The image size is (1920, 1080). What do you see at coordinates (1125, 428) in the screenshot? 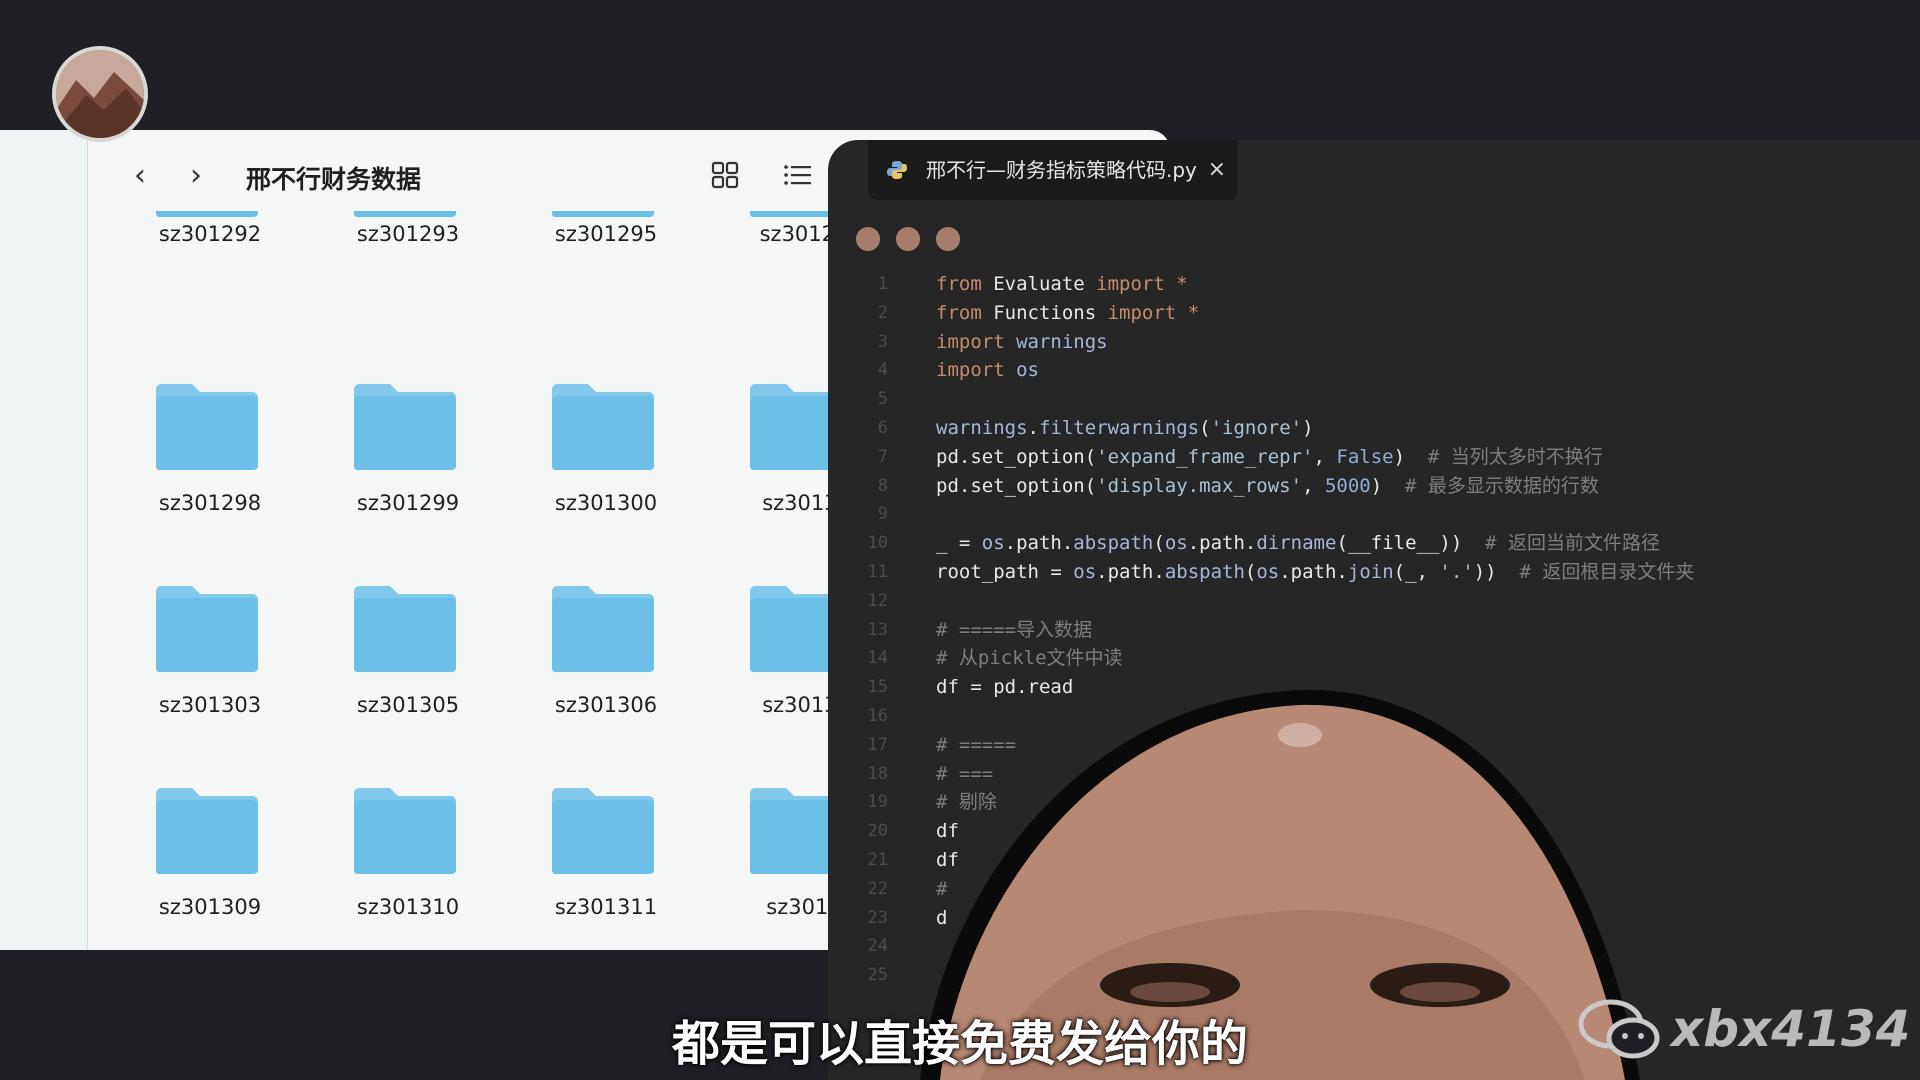
I see `code-text: warnings.filterwarnings('ignore')` at bounding box center [1125, 428].